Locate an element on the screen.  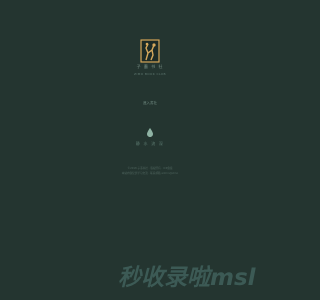
enter-link: 進入書社 is located at coordinates (150, 103).